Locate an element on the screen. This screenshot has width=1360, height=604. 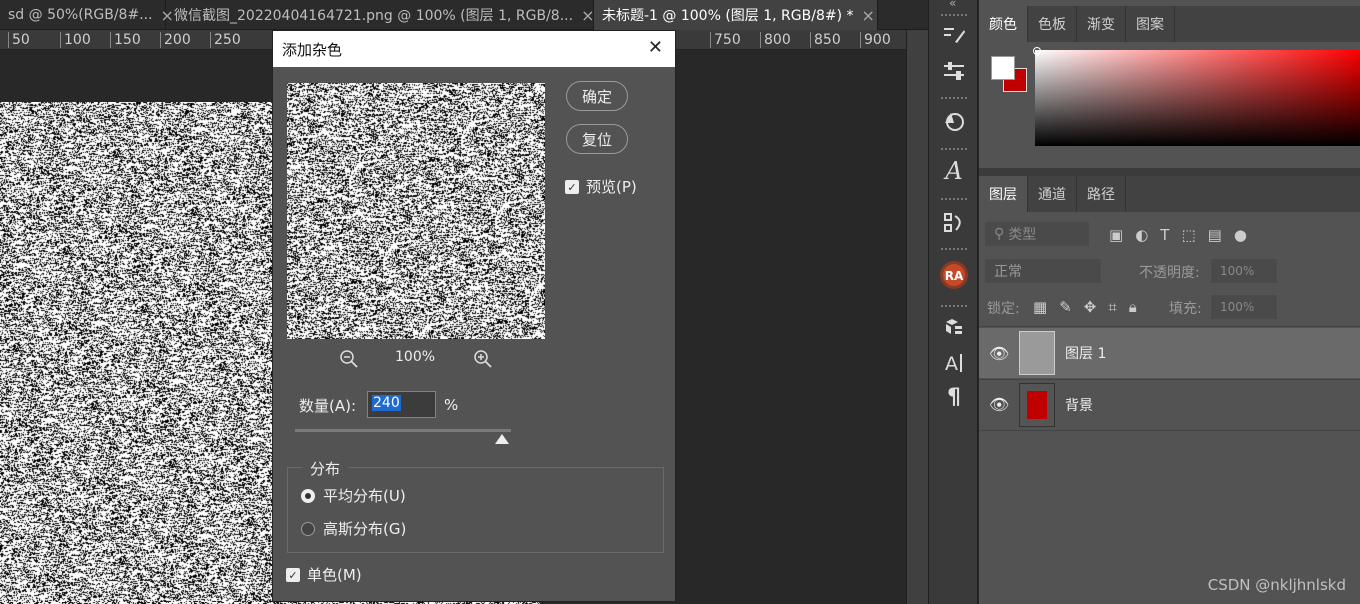
lock-transparent-icon: ▦ is located at coordinates (1040, 307).